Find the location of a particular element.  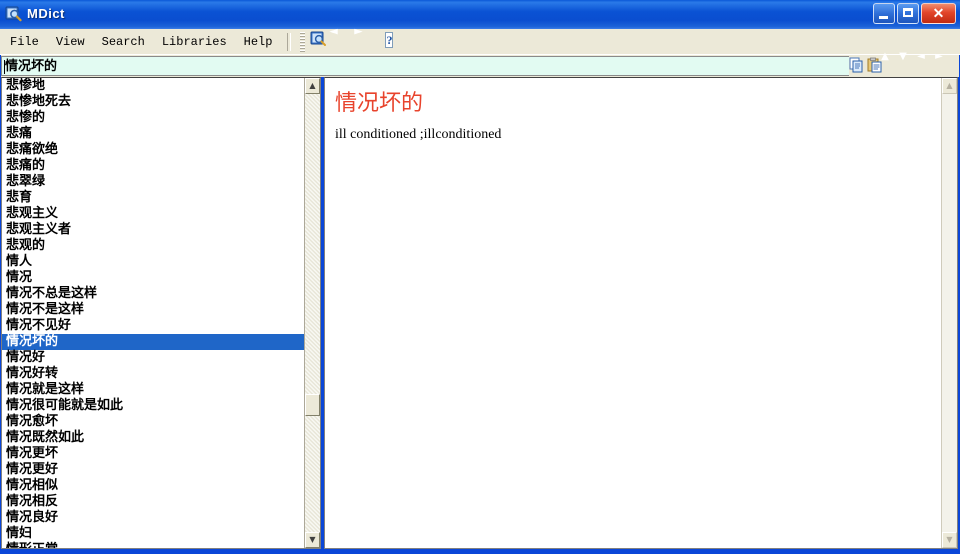

window-controls: ✕ is located at coordinates (914, 13).